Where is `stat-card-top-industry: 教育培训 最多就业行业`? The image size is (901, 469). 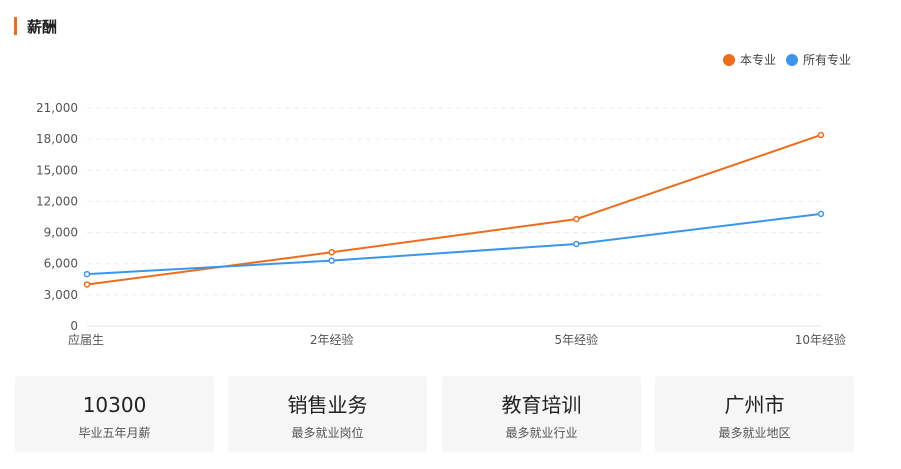 stat-card-top-industry: 教育培训 最多就业行业 is located at coordinates (541, 414).